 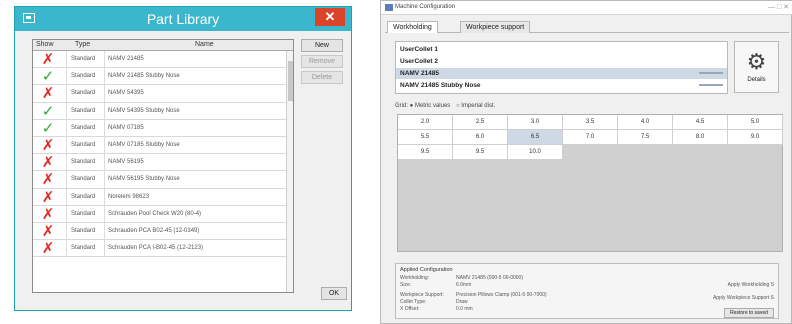 What do you see at coordinates (126, 59) in the screenshot?
I see `row-name: NAMV 21485` at bounding box center [126, 59].